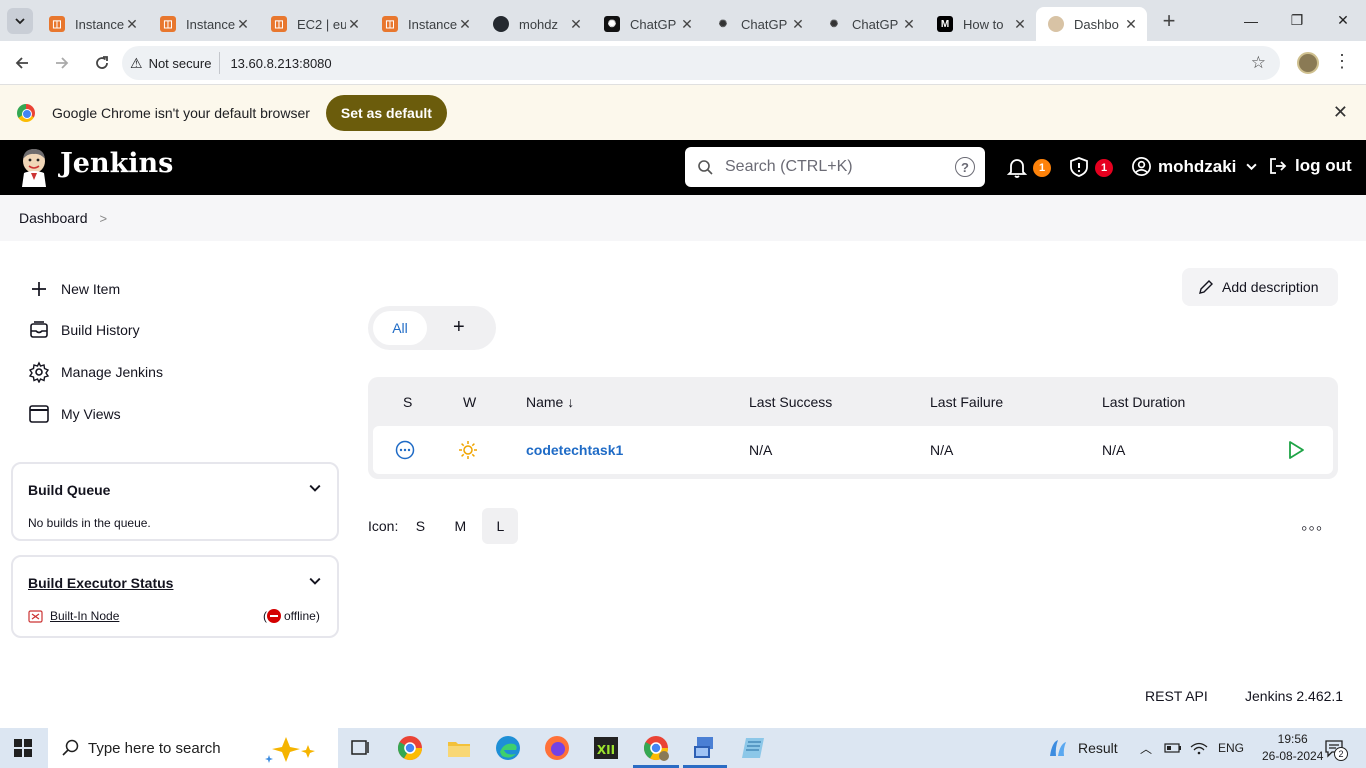 The image size is (1366, 768). What do you see at coordinates (840, 167) in the screenshot?
I see `search-input: Search (CTRL+K)` at bounding box center [840, 167].